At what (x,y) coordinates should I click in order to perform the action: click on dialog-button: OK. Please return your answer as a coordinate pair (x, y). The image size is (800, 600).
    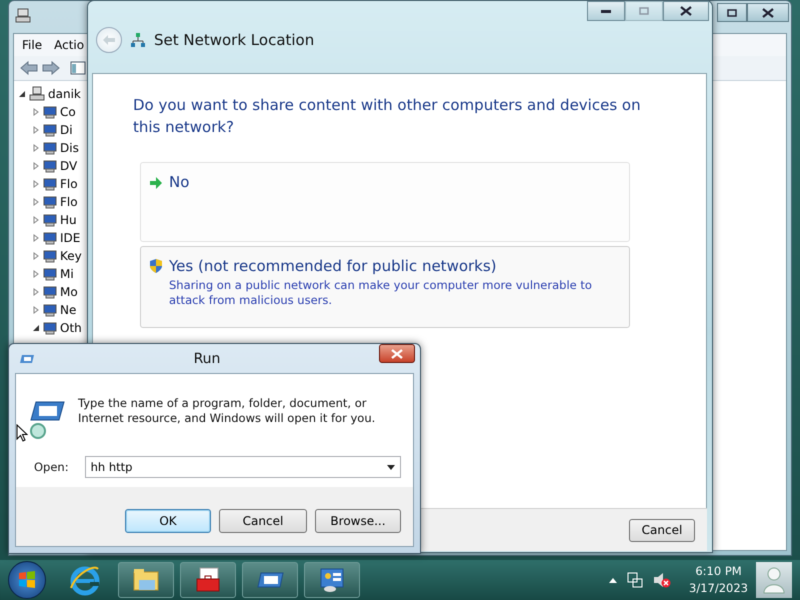
    Looking at the image, I should click on (168, 520).